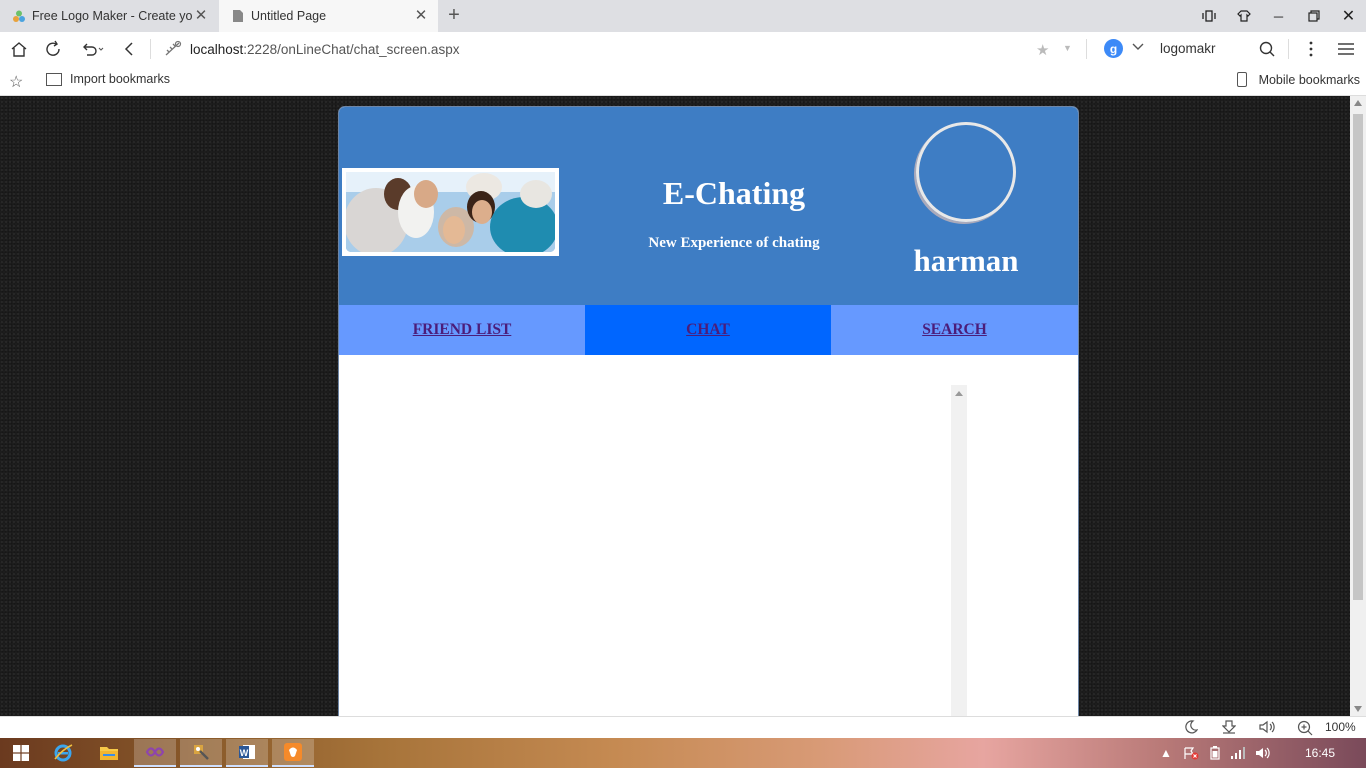 The height and width of the screenshot is (768, 1366). Describe the element at coordinates (129, 49) in the screenshot. I see `back-icon` at that location.